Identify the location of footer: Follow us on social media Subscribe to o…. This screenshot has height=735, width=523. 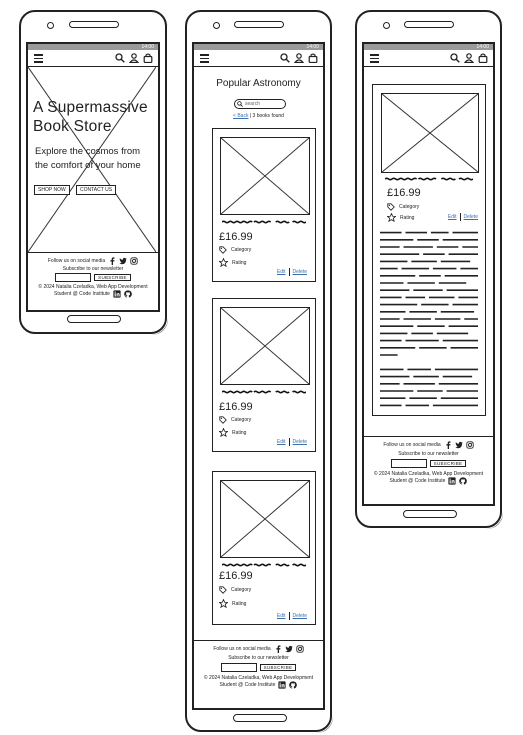
(258, 673).